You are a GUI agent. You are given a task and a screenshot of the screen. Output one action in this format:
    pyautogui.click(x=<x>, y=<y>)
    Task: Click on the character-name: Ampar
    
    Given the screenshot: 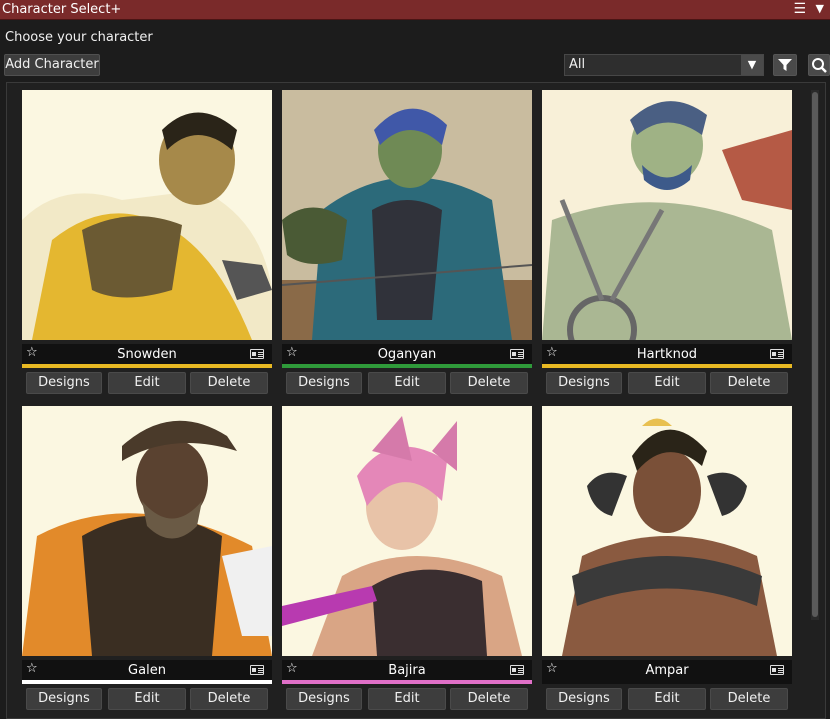 What is the action you would take?
    pyautogui.click(x=667, y=670)
    